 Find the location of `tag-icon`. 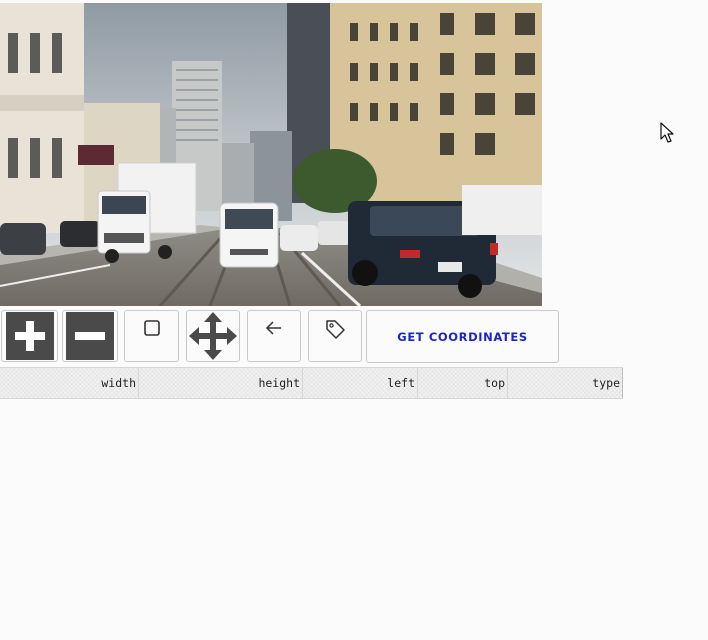

tag-icon is located at coordinates (335, 329).